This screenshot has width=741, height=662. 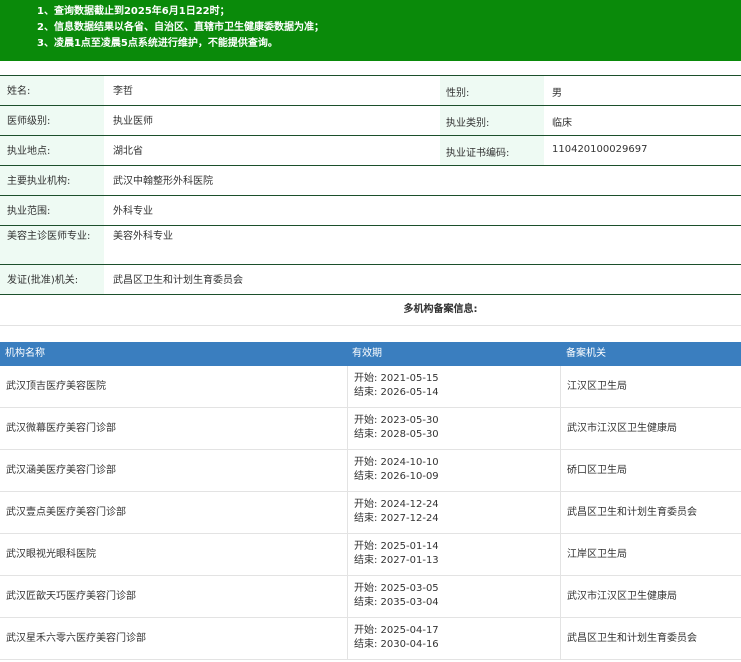 What do you see at coordinates (367, 353) in the screenshot?
I see `header-validity: 有效期` at bounding box center [367, 353].